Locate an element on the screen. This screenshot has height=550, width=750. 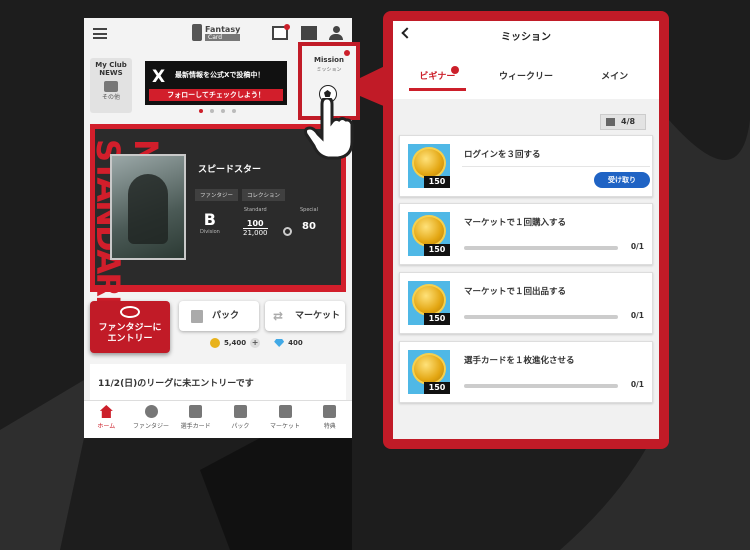
nav-pack: パック is located at coordinates (240, 419).